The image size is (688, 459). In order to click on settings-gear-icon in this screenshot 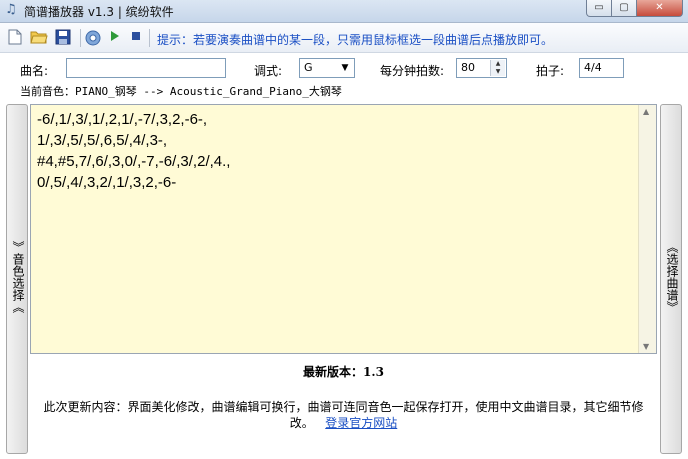, I will do `click(93, 38)`.